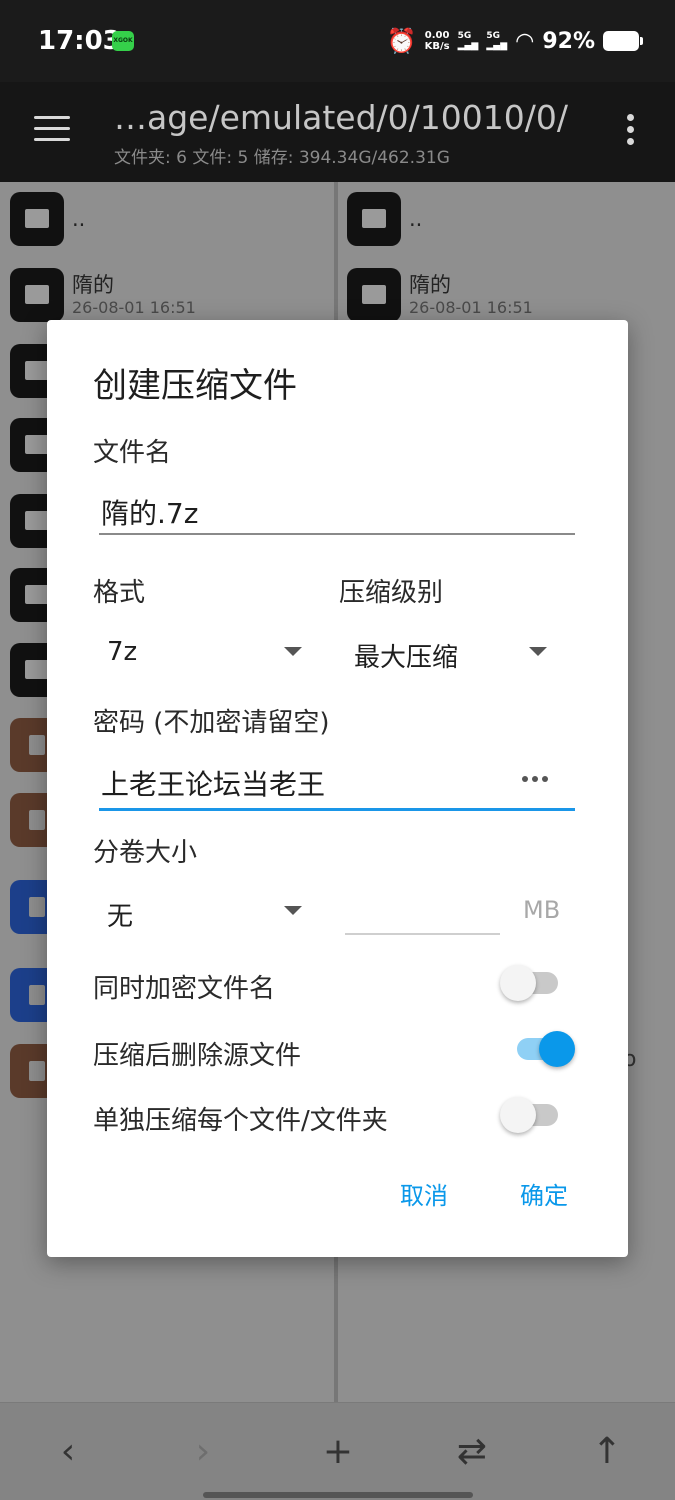  What do you see at coordinates (184, 989) in the screenshot?
I see `encrypt-names-label: 同时加密文件名` at bounding box center [184, 989].